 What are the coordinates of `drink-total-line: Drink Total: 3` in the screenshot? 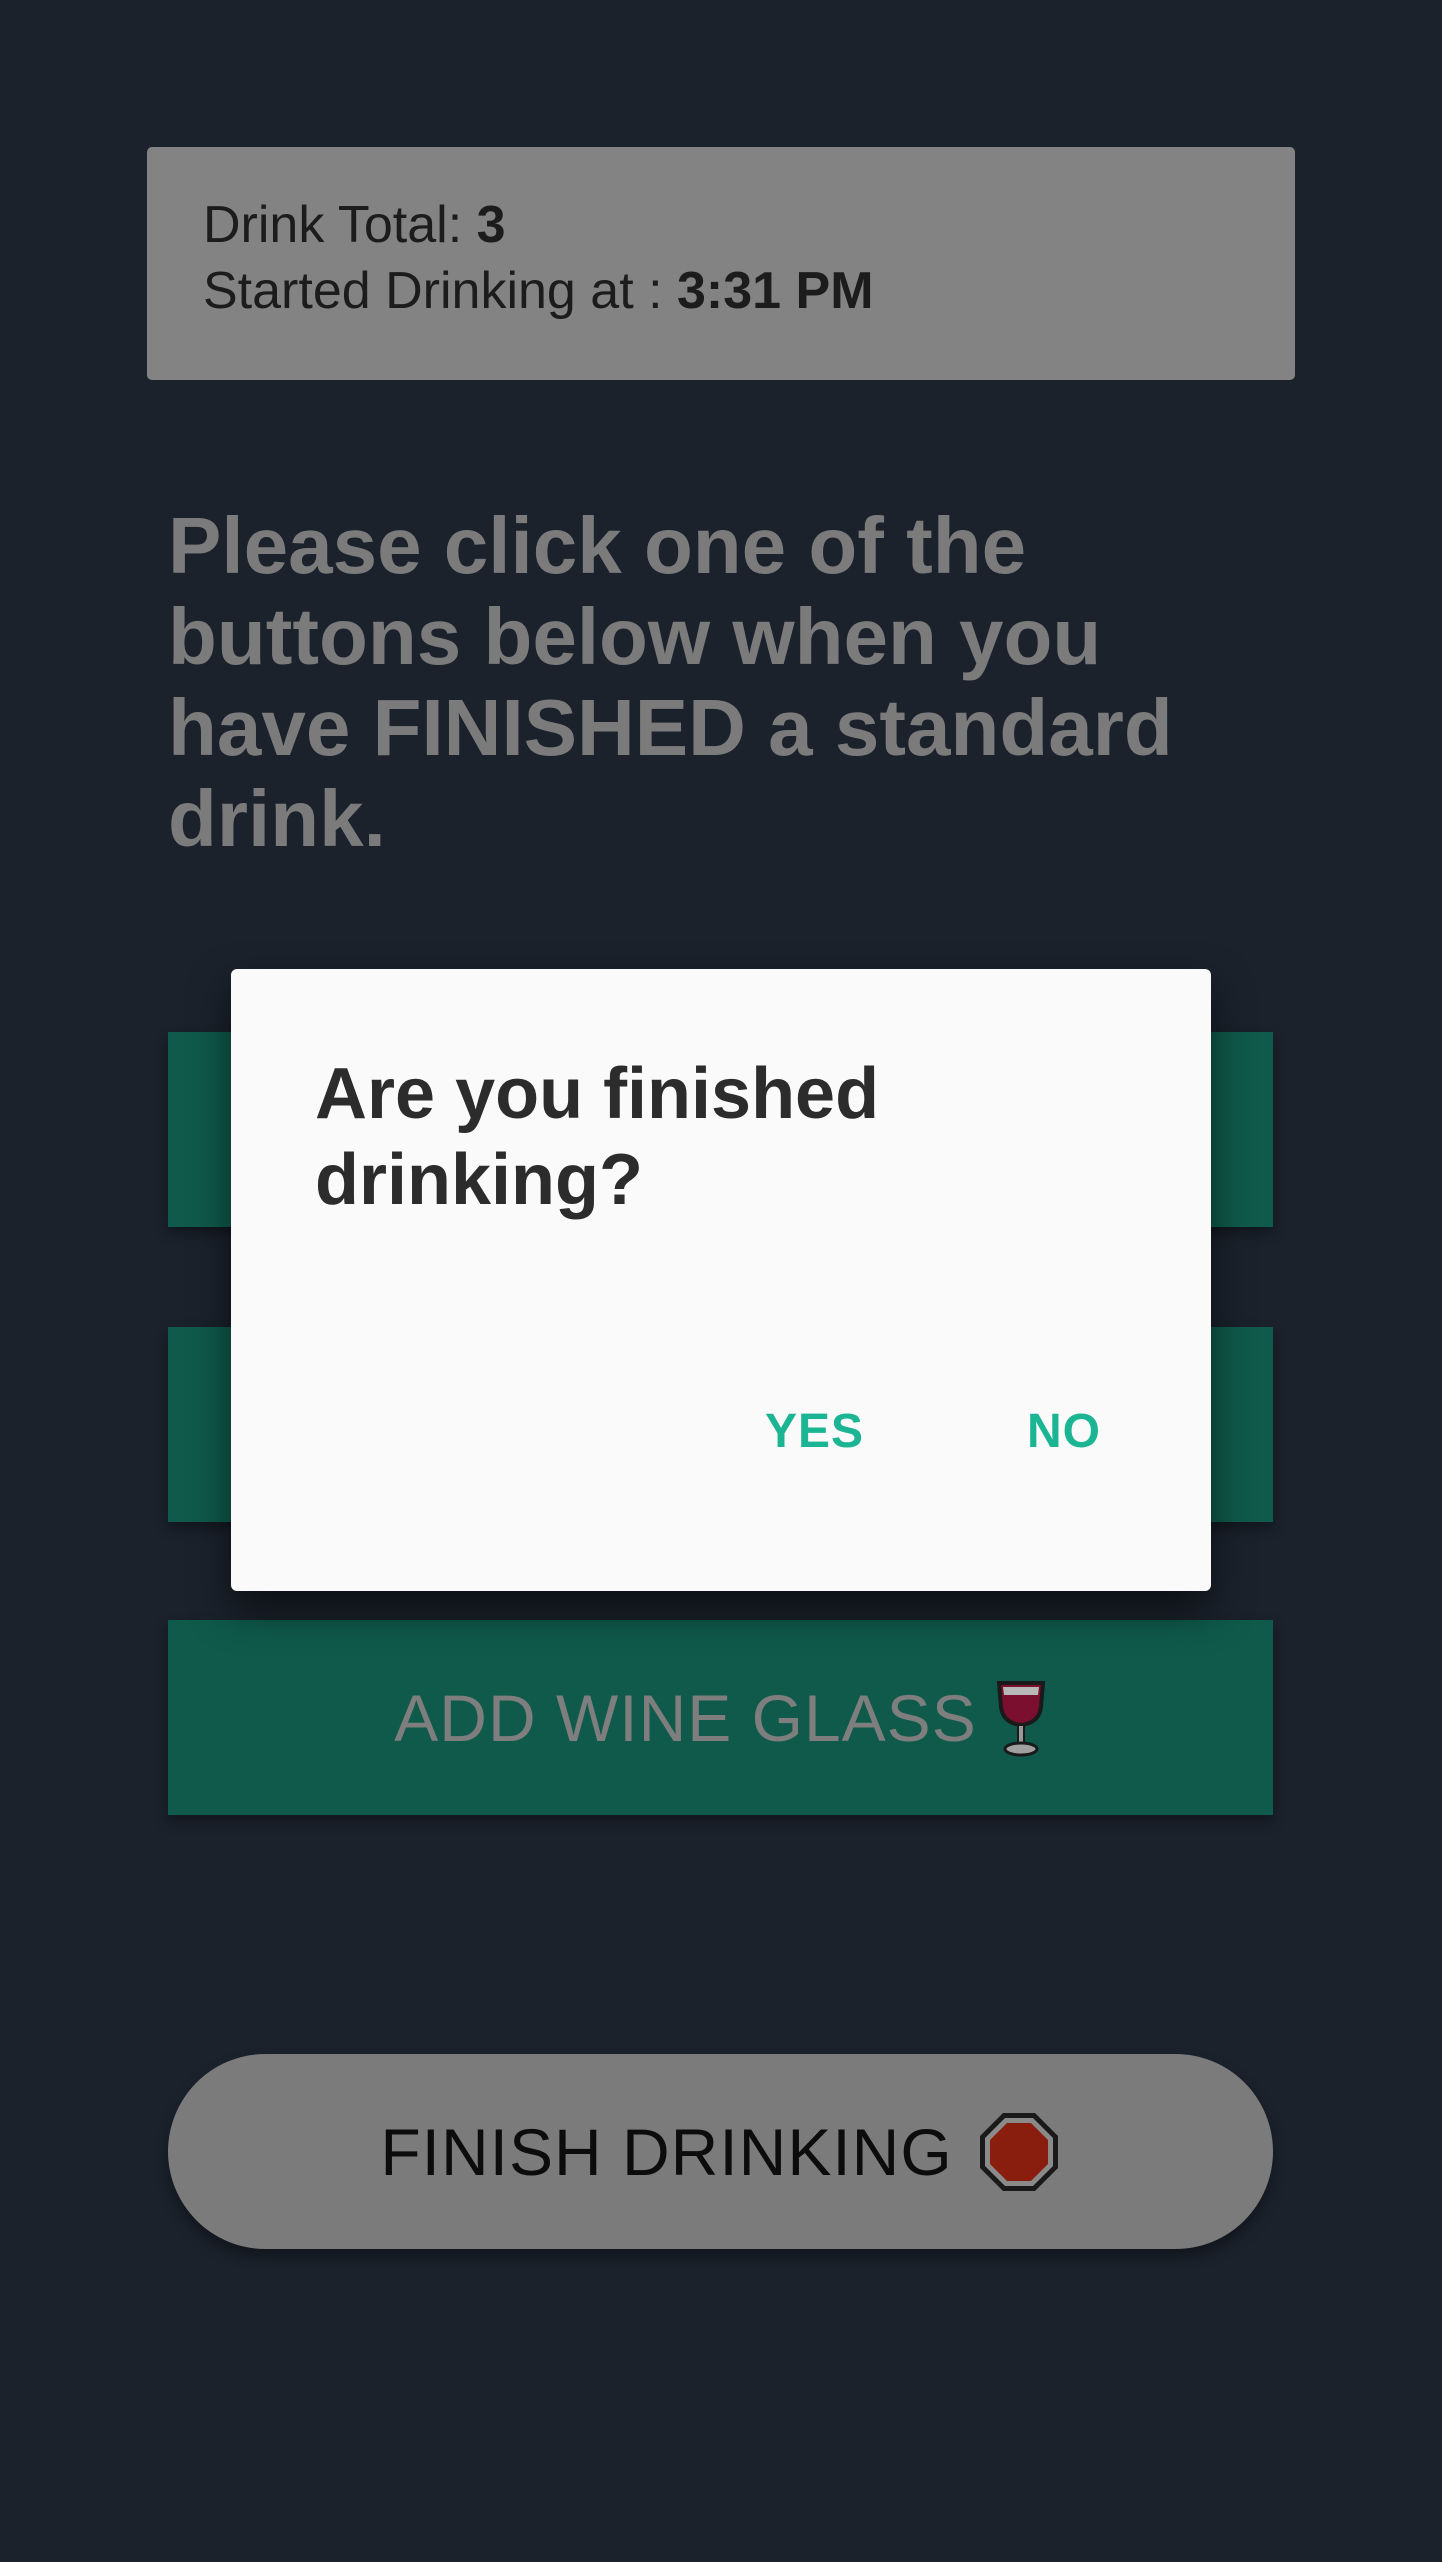 It's located at (749, 225).